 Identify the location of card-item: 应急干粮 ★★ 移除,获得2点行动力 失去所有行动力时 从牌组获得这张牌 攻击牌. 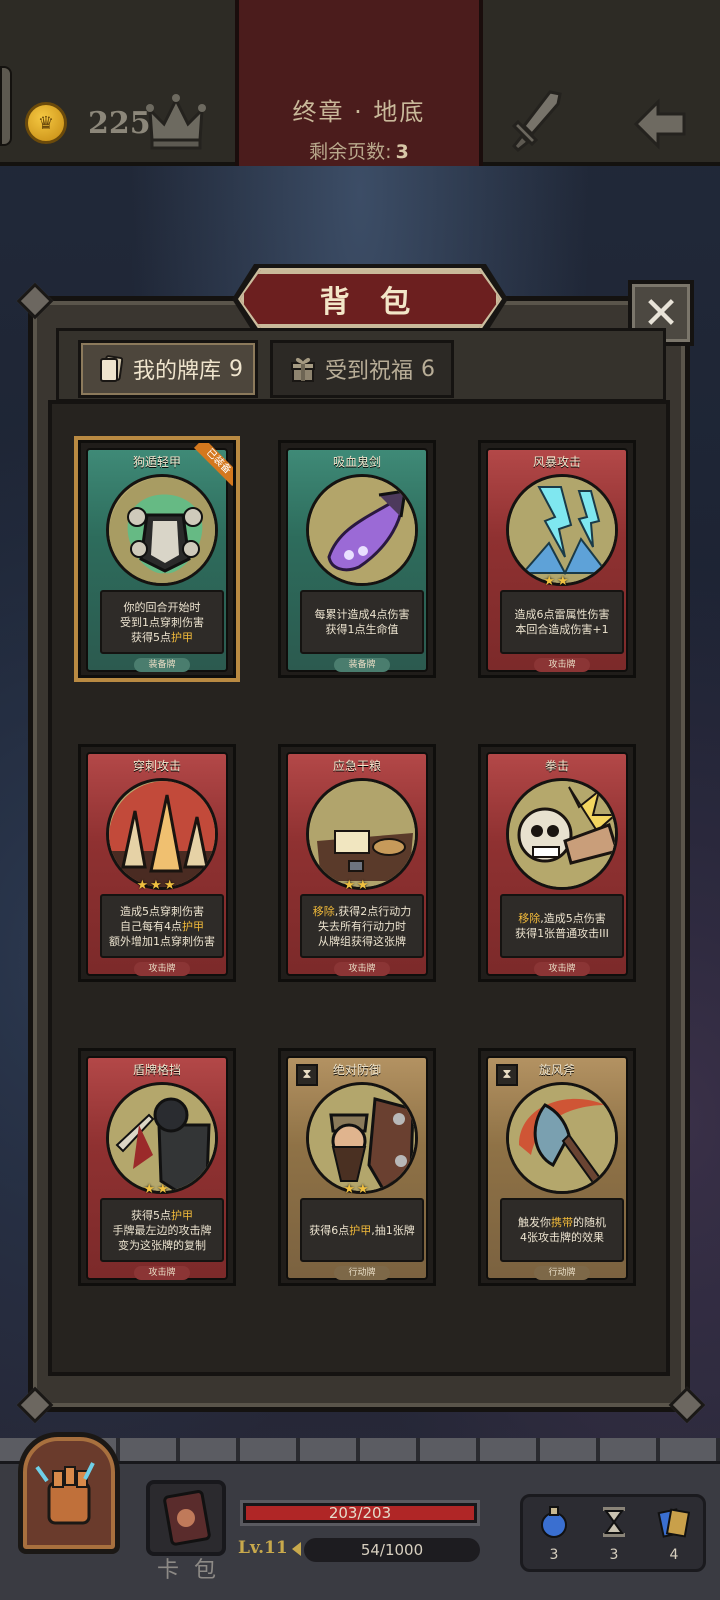
(357, 863).